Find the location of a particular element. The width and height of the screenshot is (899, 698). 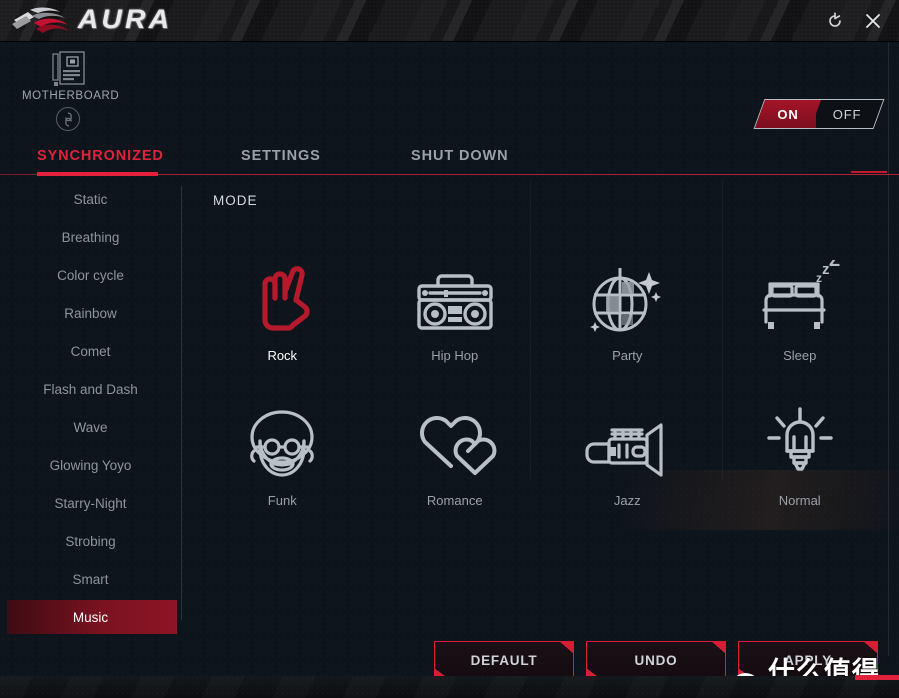

footer-bar is located at coordinates (449, 687).